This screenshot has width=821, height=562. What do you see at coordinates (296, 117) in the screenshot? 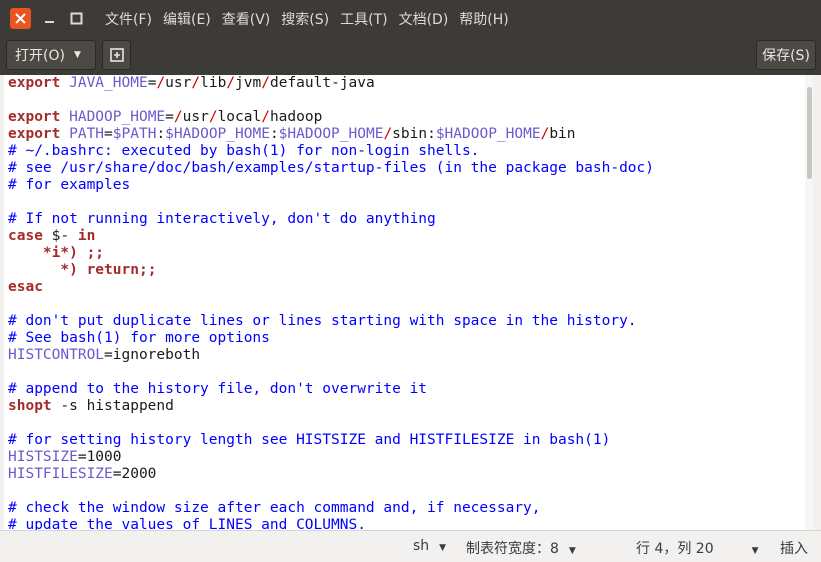
I see `code-token: hadoop` at bounding box center [296, 117].